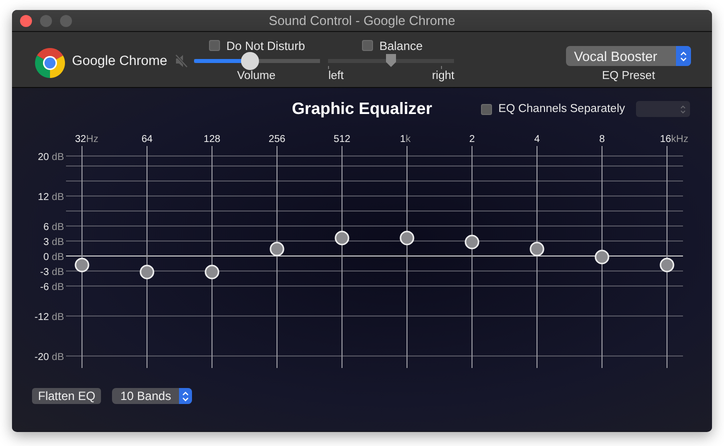  Describe the element at coordinates (86, 139) in the screenshot. I see `frequency-label: 32Hz` at that location.